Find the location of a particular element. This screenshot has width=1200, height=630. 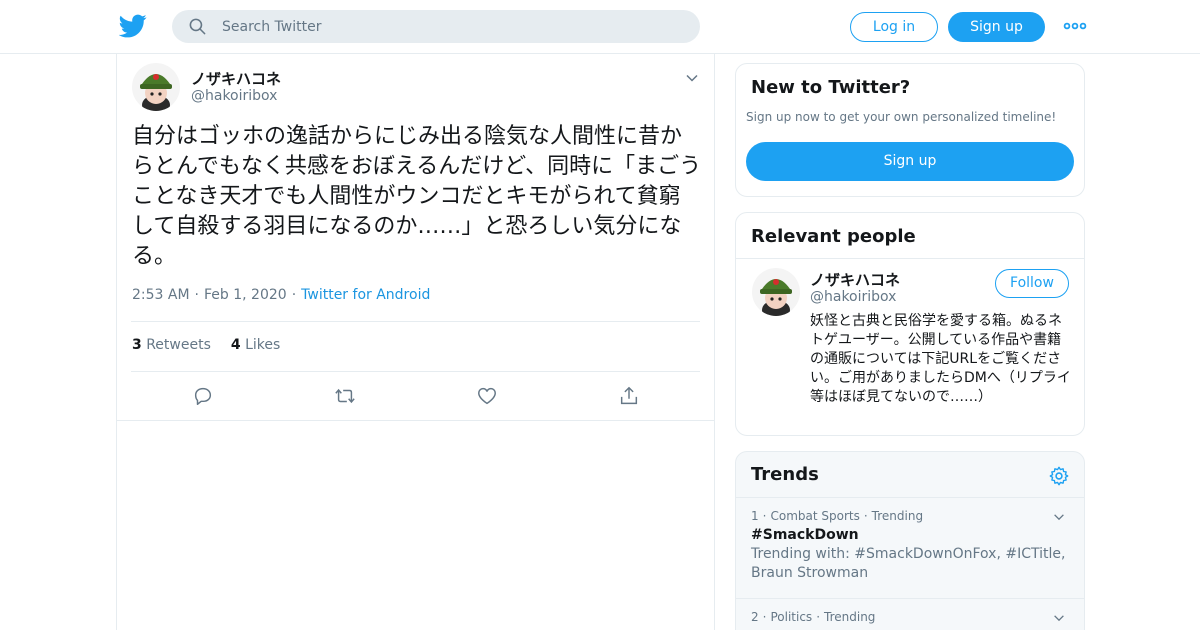

trend-meta: 2 · Politics · Trending is located at coordinates (911, 617).